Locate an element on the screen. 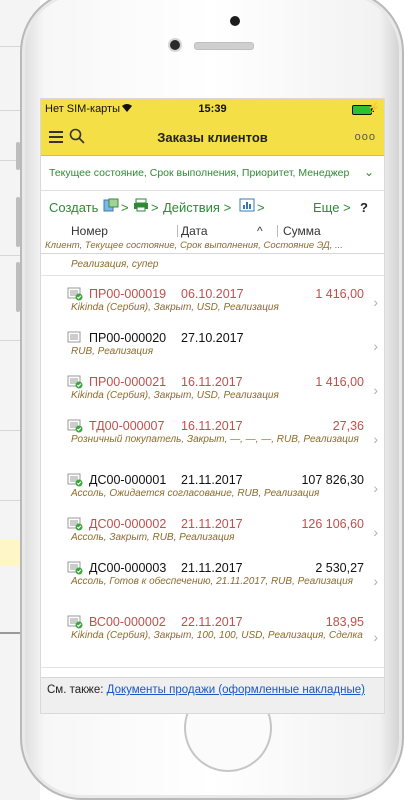  volume-down-button is located at coordinates (18, 287).